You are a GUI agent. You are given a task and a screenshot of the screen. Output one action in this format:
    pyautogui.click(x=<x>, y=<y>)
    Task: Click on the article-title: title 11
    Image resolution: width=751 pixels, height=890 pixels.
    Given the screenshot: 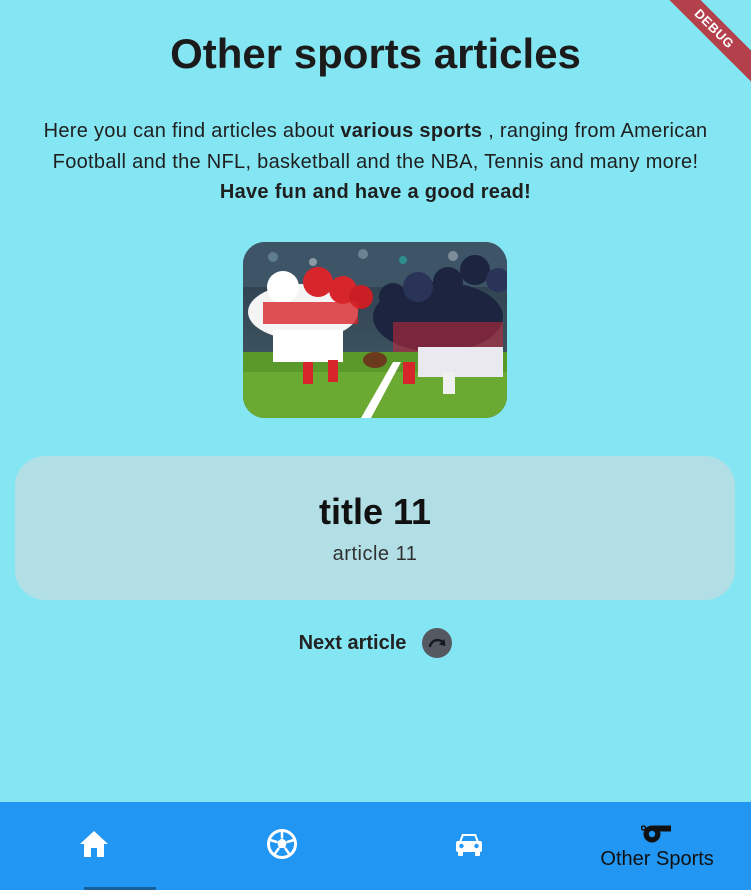 What is the action you would take?
    pyautogui.click(x=375, y=511)
    